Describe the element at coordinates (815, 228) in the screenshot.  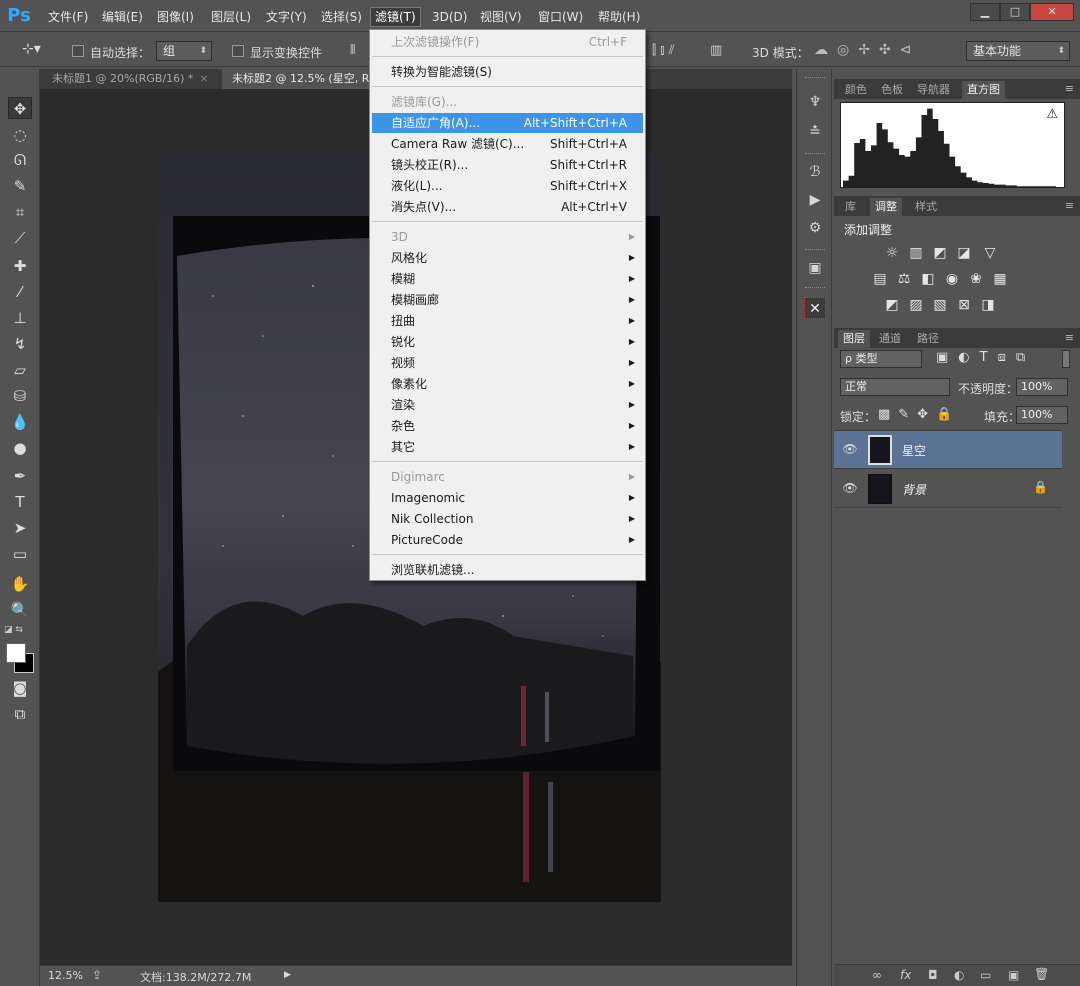
I see `3d-panel-icon: ⚙` at that location.